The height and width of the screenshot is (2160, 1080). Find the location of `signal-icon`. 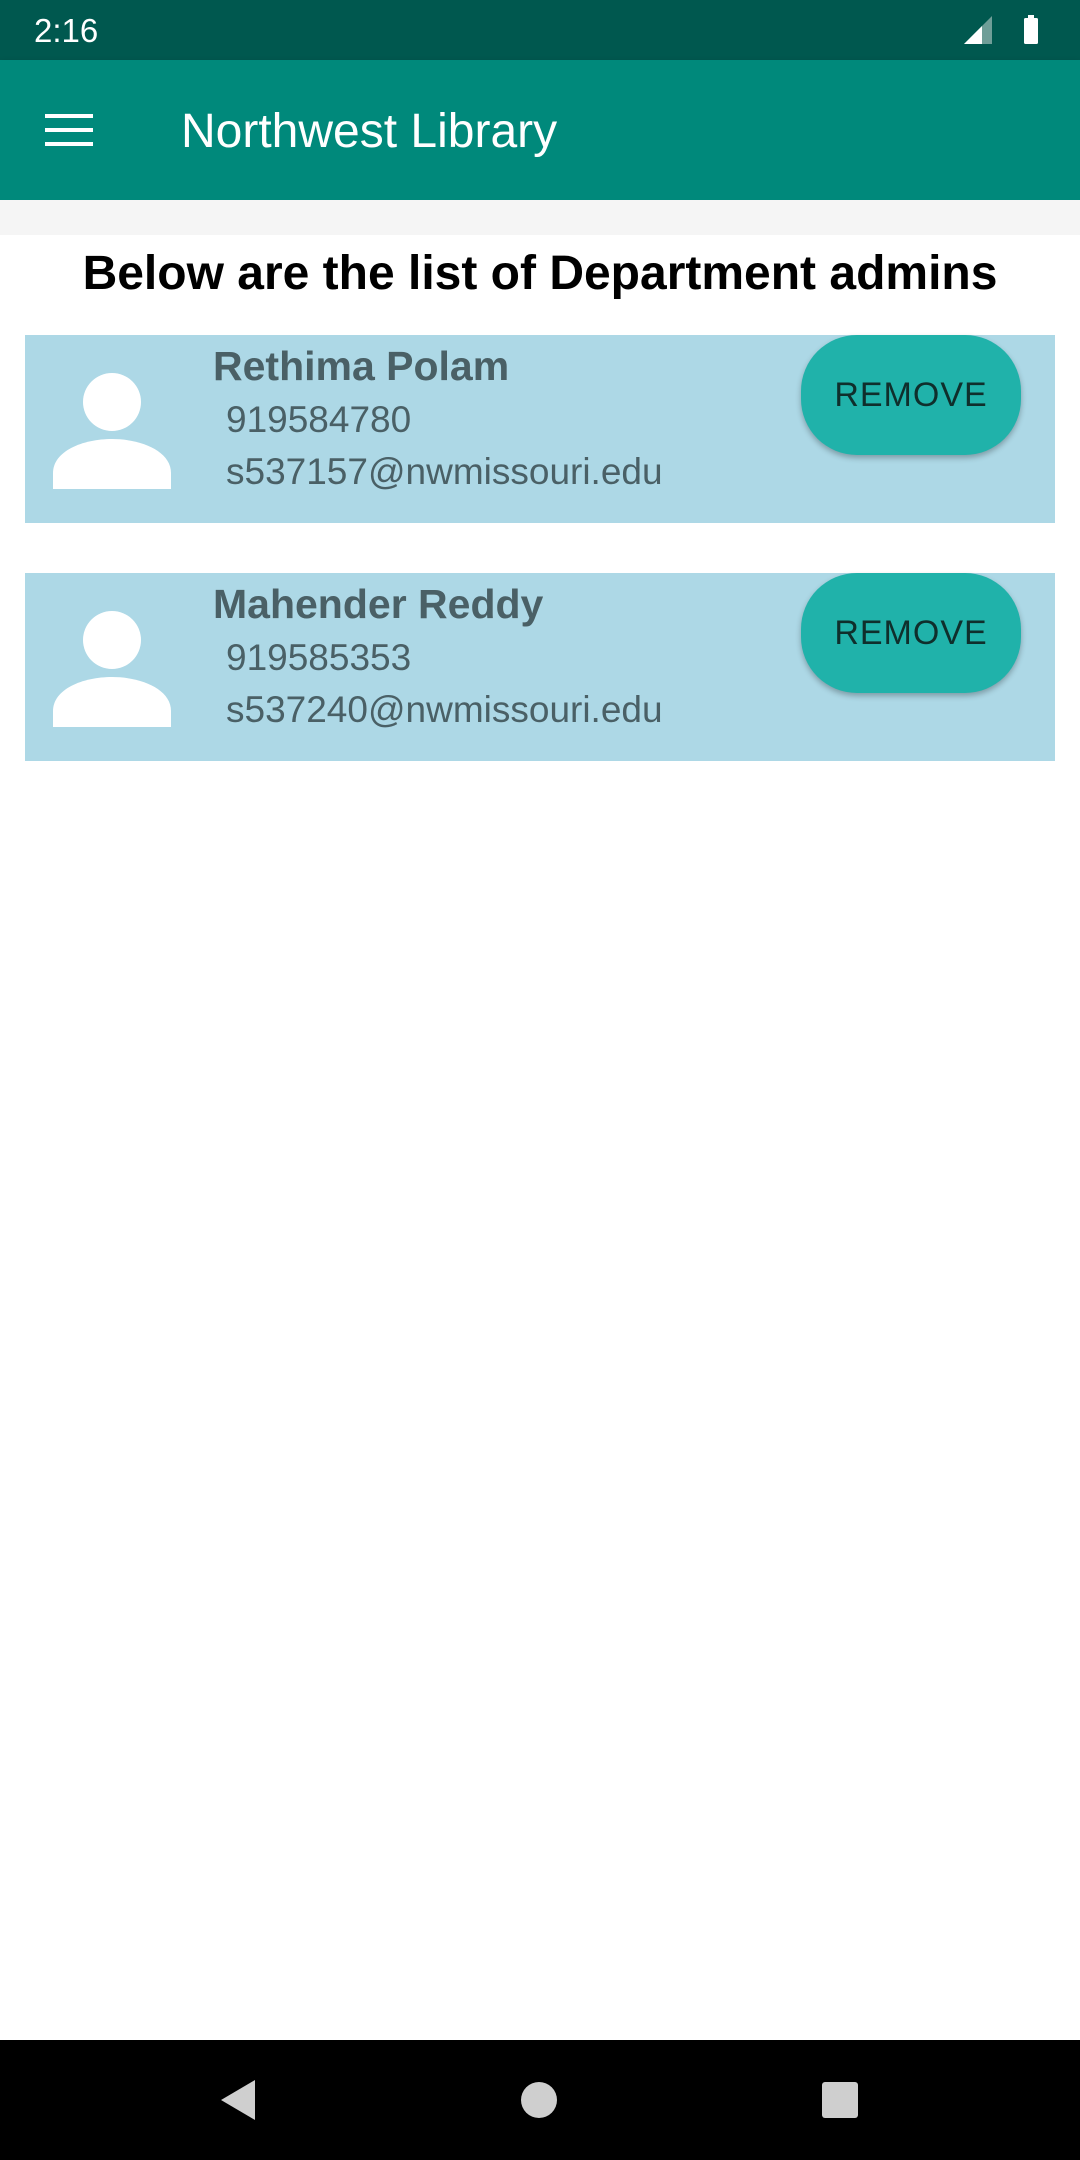

signal-icon is located at coordinates (978, 30).